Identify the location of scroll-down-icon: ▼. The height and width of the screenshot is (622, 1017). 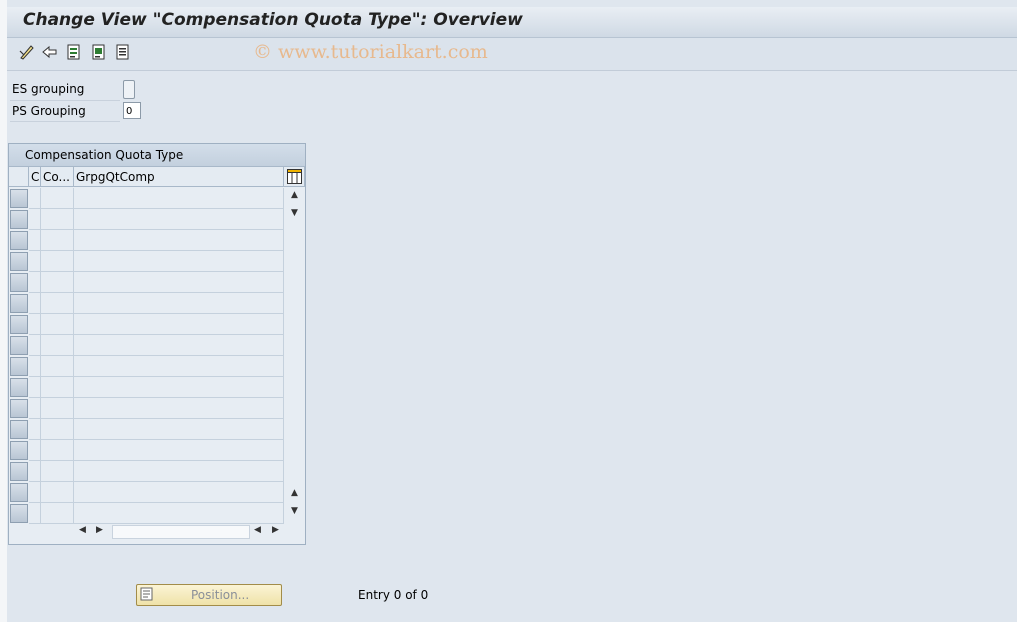
(294, 511).